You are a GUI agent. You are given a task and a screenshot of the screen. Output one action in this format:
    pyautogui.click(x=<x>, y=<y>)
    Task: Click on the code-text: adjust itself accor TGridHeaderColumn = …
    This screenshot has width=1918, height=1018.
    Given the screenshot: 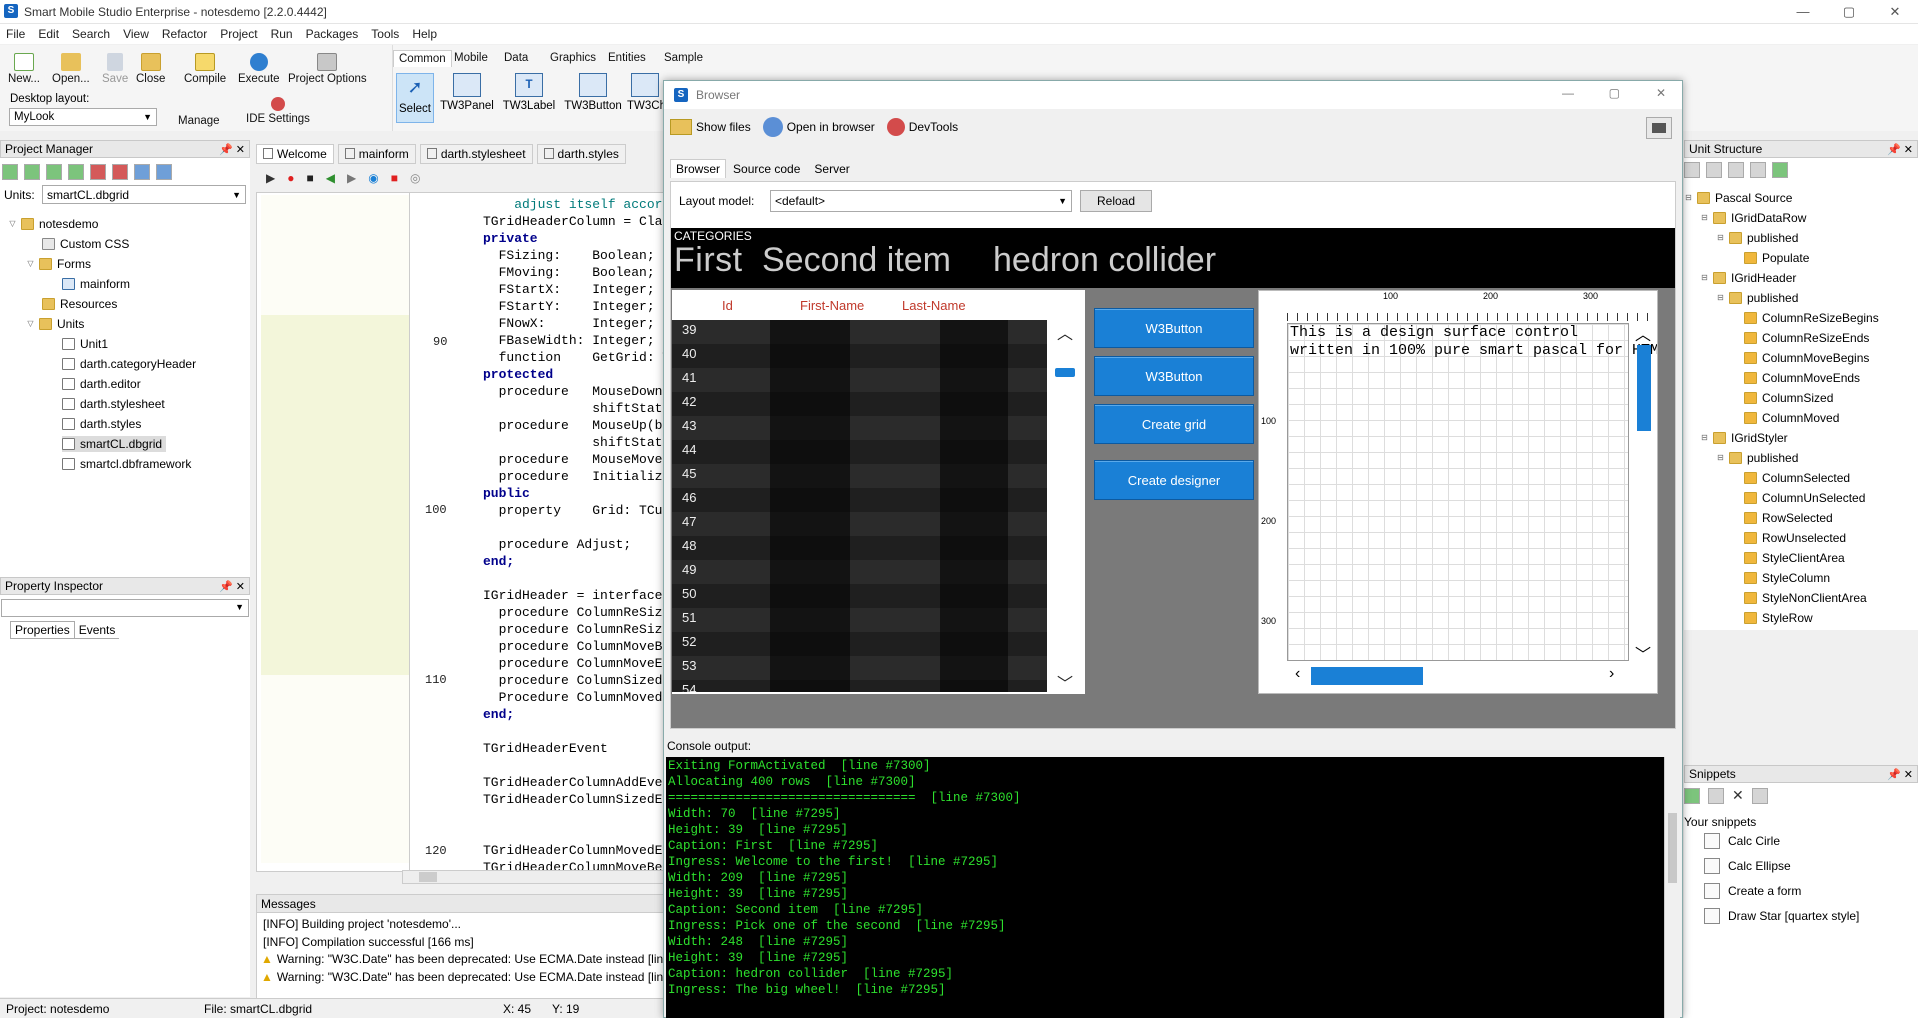 What is the action you would take?
    pyautogui.click(x=565, y=532)
    